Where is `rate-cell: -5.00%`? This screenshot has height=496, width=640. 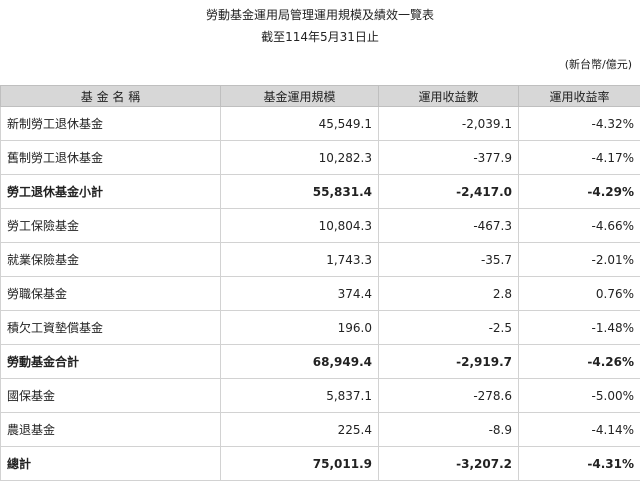
rate-cell: -5.00% is located at coordinates (579, 395).